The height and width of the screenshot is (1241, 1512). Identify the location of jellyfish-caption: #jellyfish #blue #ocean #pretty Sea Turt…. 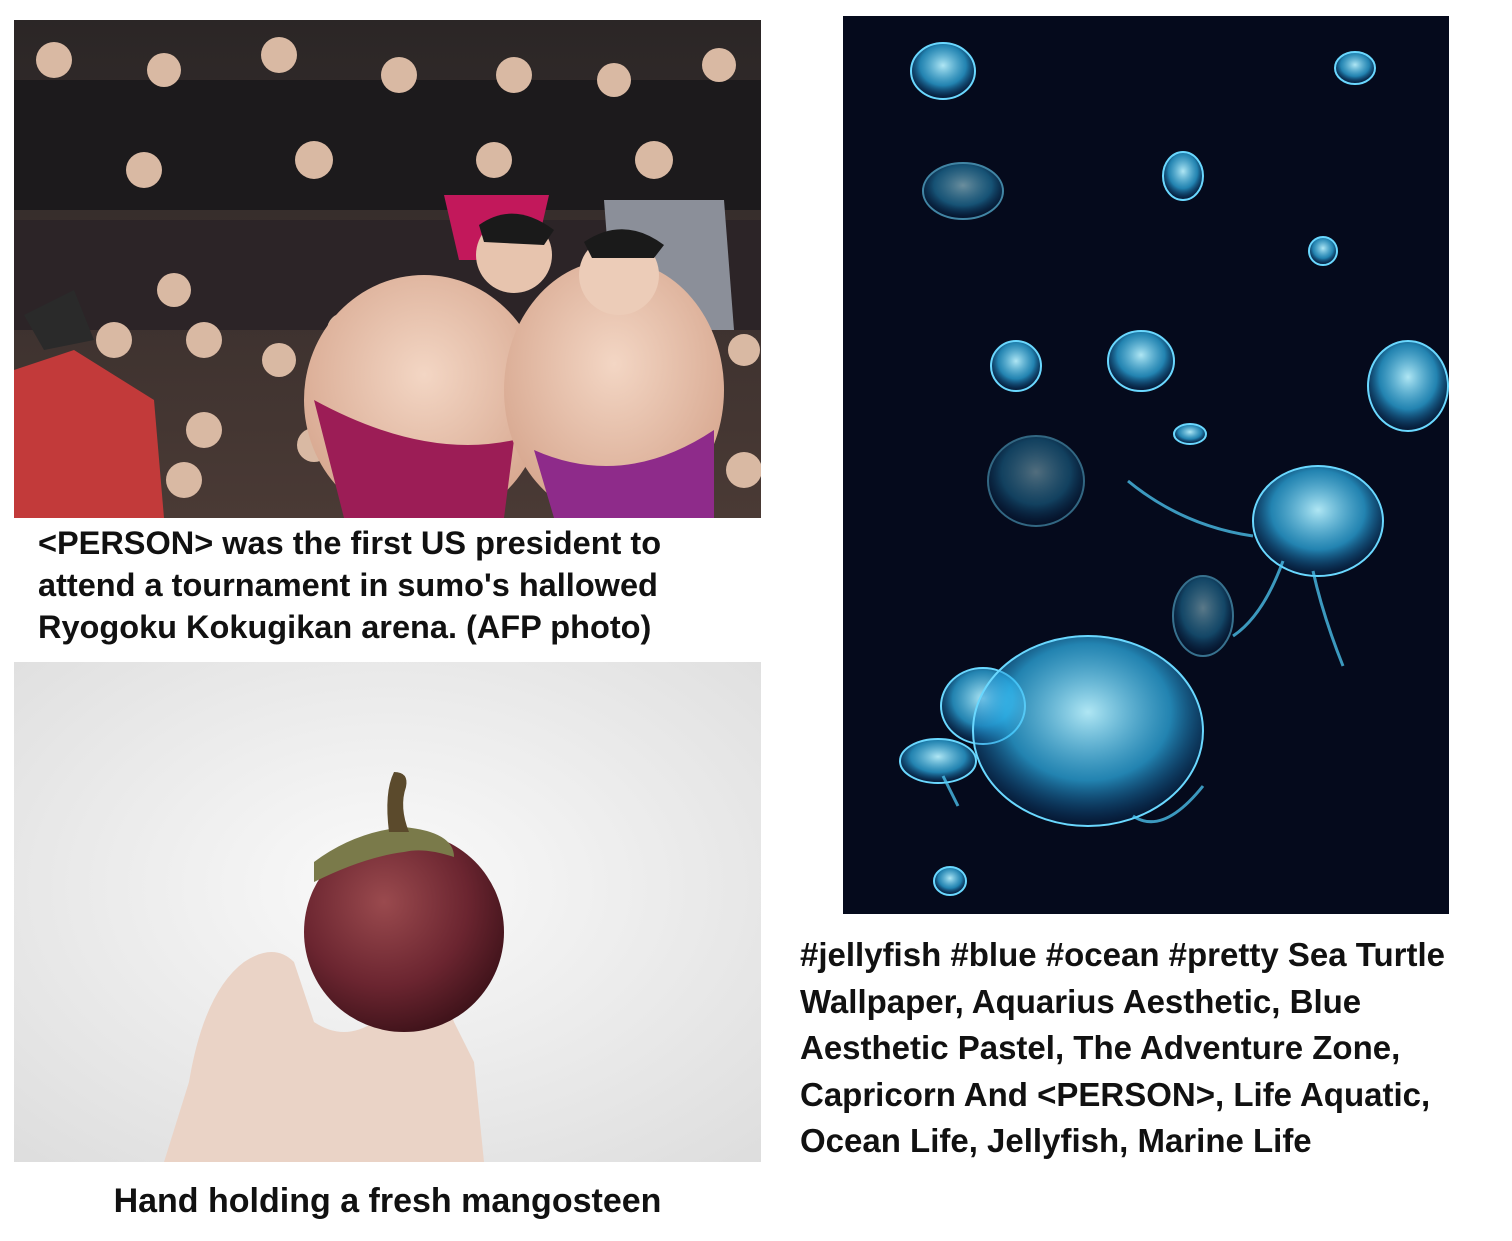
(1122, 1047).